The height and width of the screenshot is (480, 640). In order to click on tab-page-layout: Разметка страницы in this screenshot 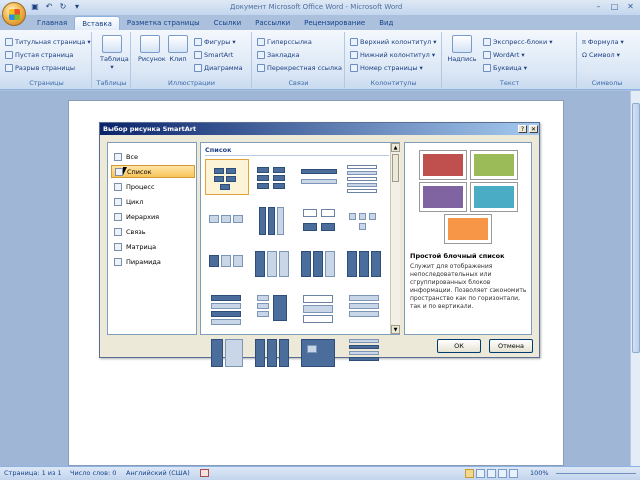, I will do `click(163, 23)`.